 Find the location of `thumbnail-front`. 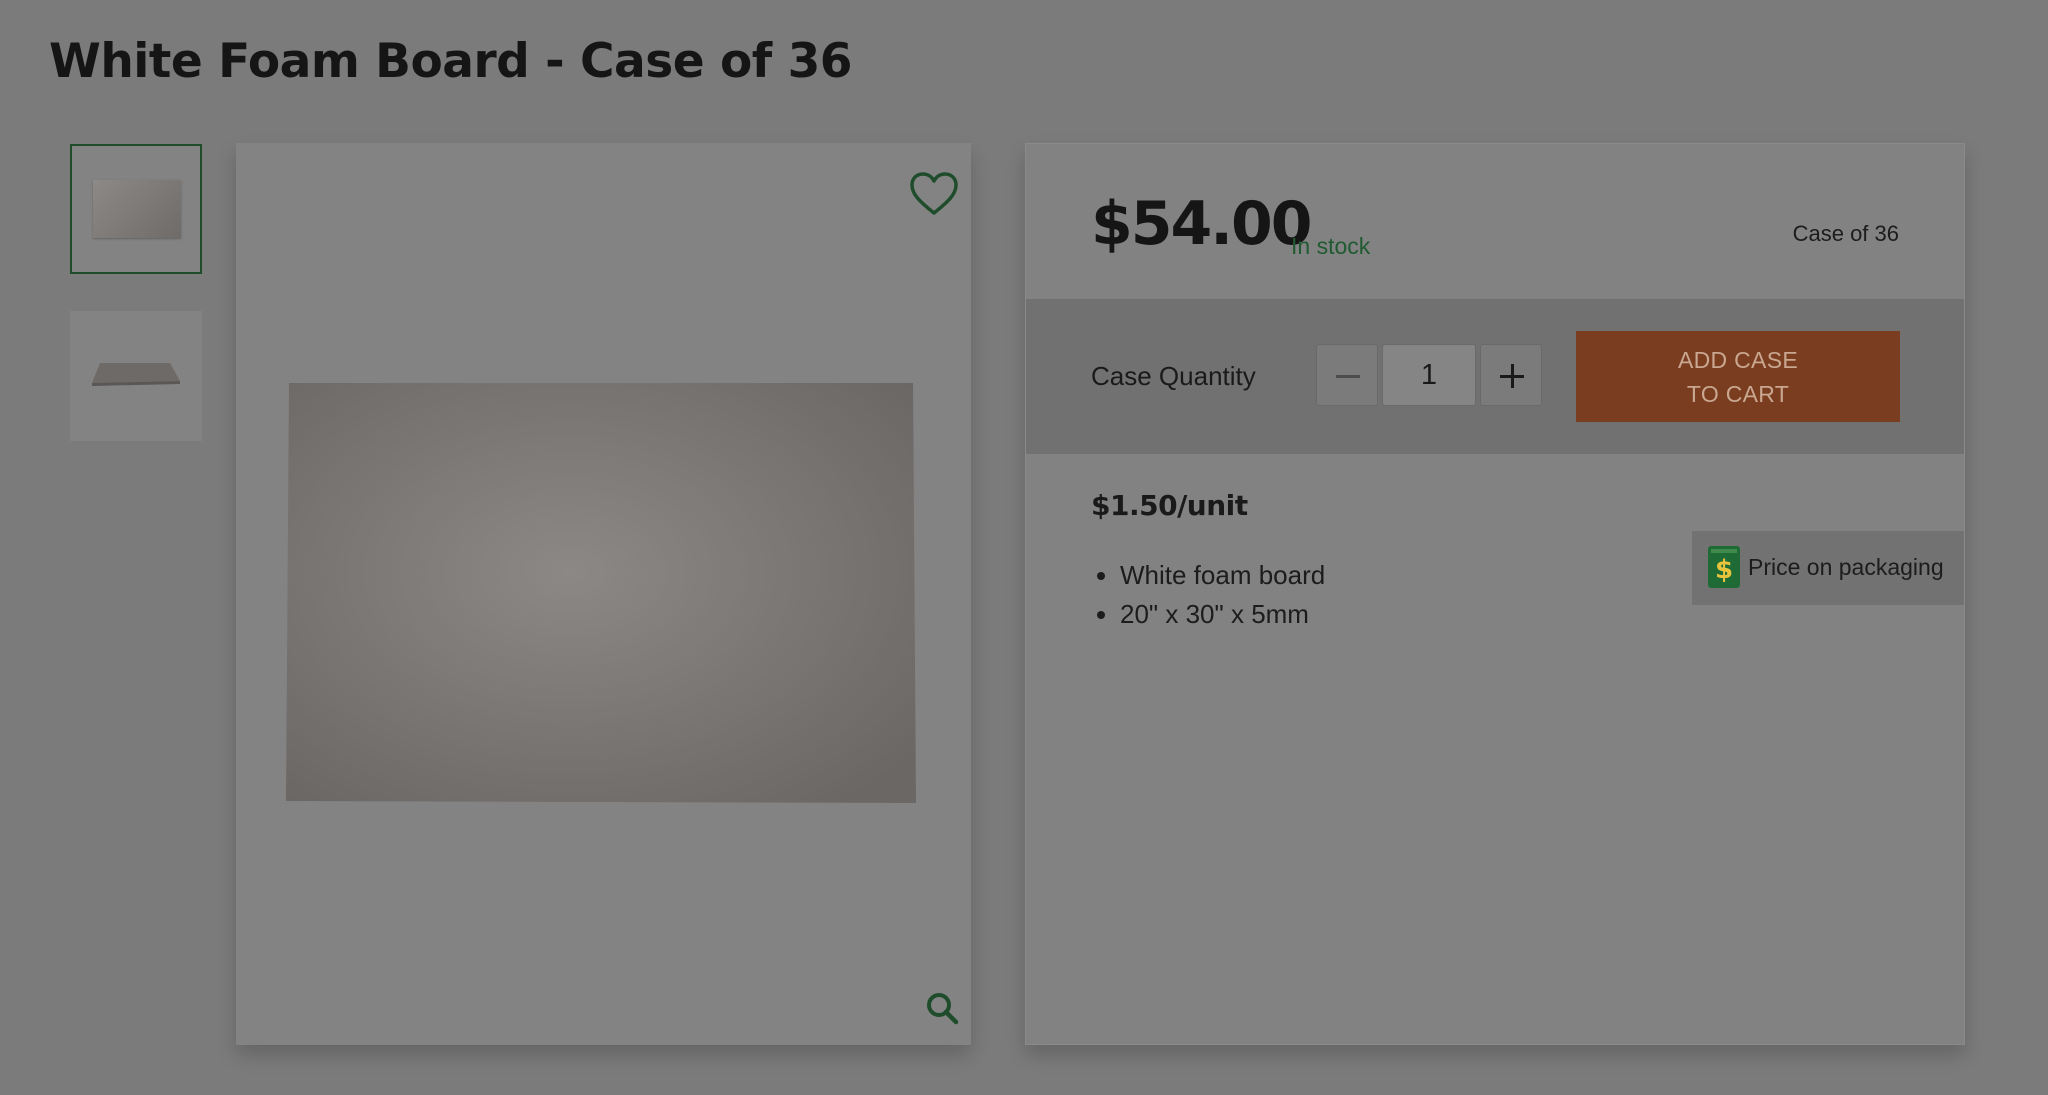

thumbnail-front is located at coordinates (136, 209).